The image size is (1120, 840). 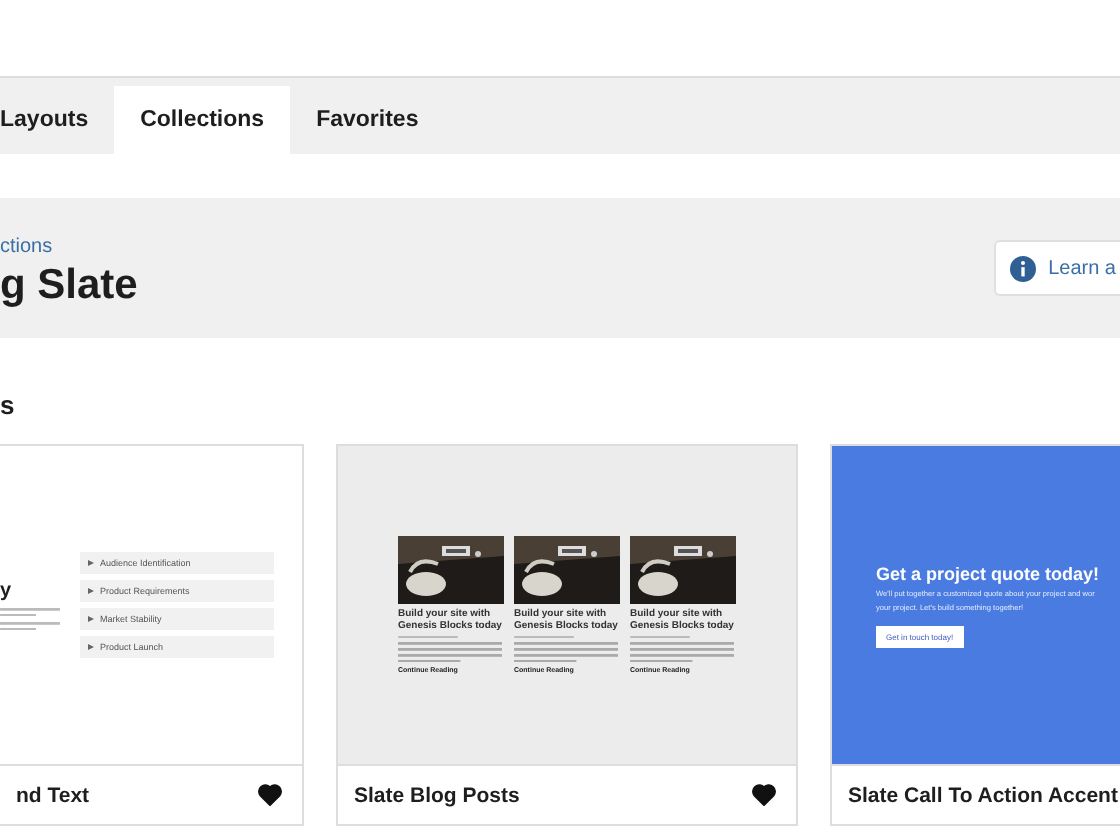 I want to click on card-title: nd Text, so click(x=53, y=795).